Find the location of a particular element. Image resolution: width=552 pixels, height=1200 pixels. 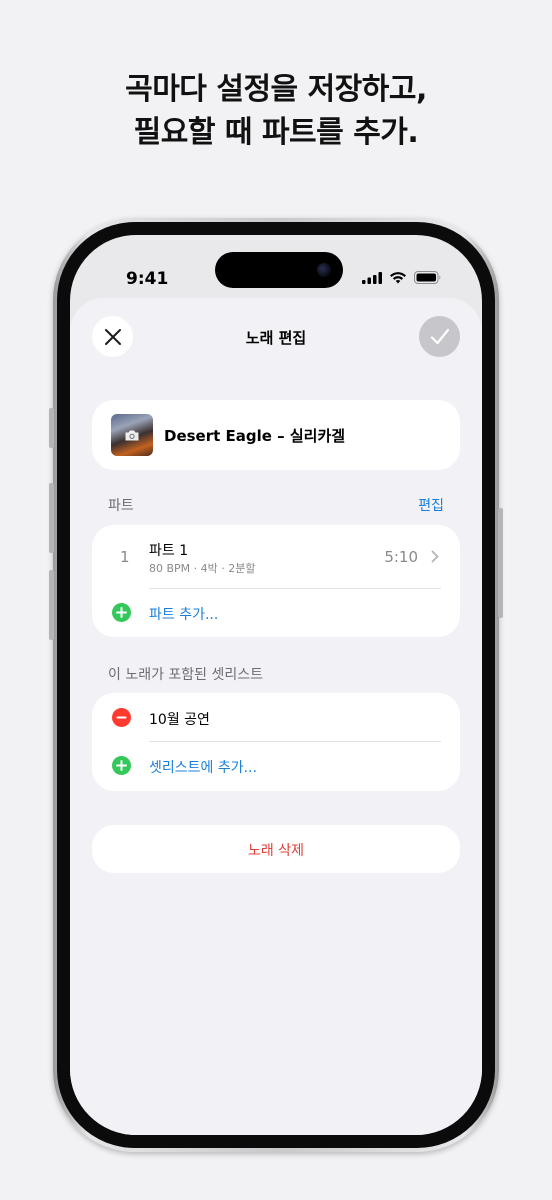

part-duration: 5:10 is located at coordinates (401, 557).